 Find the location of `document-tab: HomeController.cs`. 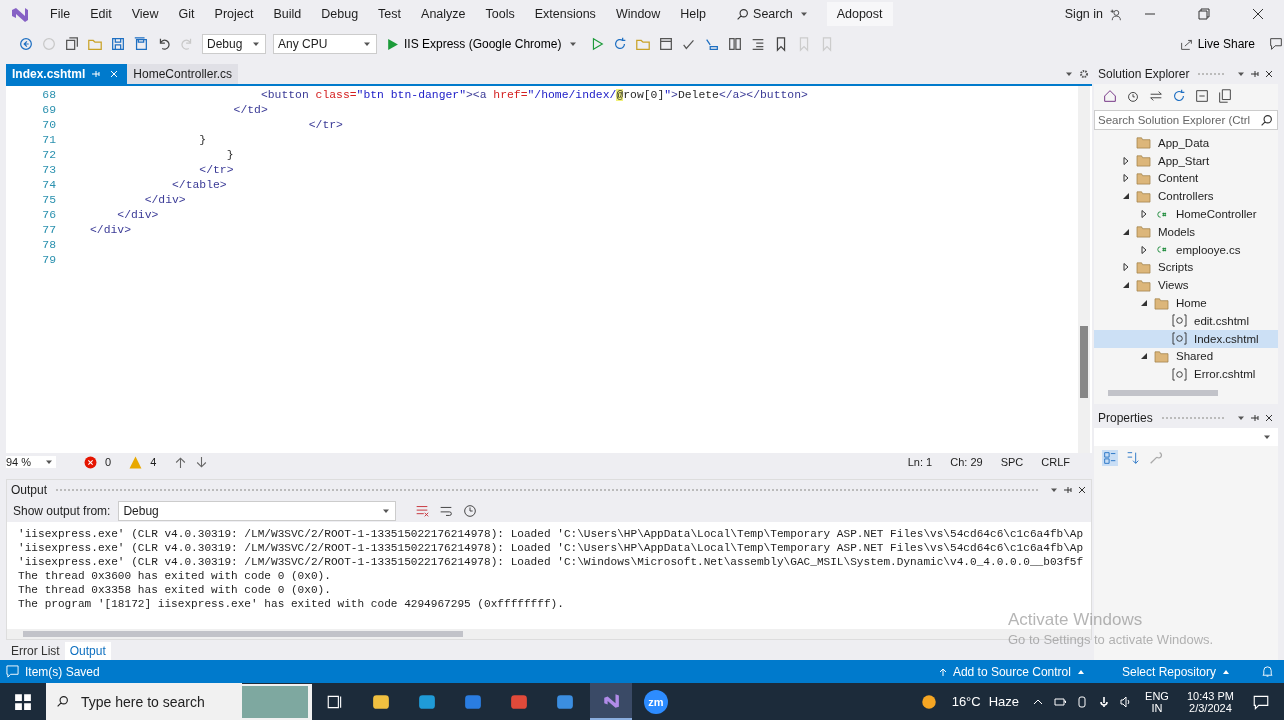

document-tab: HomeController.cs is located at coordinates (183, 74).